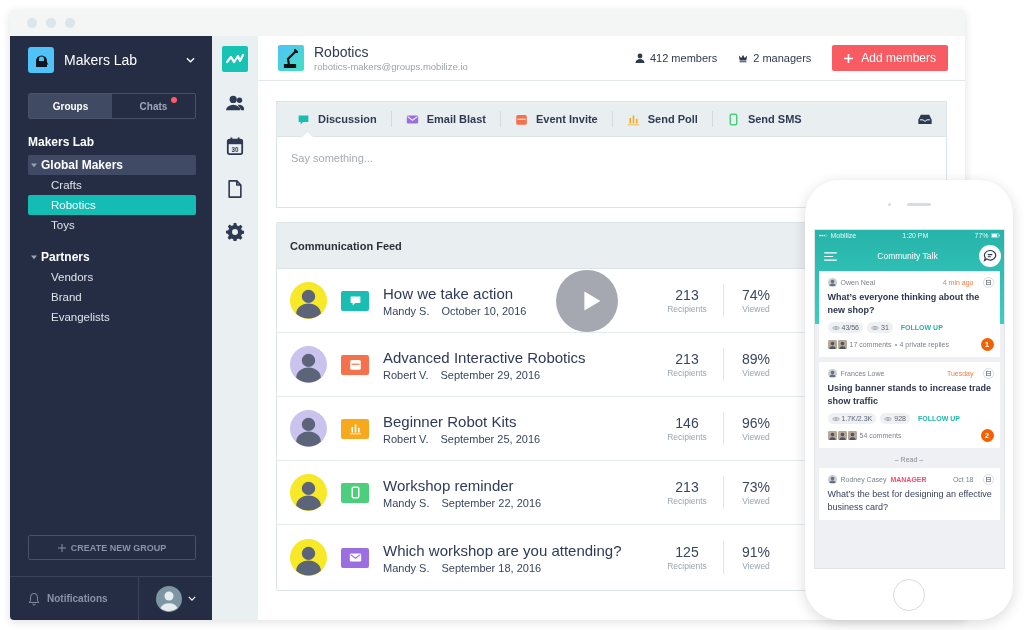 The height and width of the screenshot is (630, 1024). What do you see at coordinates (989, 256) in the screenshot?
I see `chat-bubble-button` at bounding box center [989, 256].